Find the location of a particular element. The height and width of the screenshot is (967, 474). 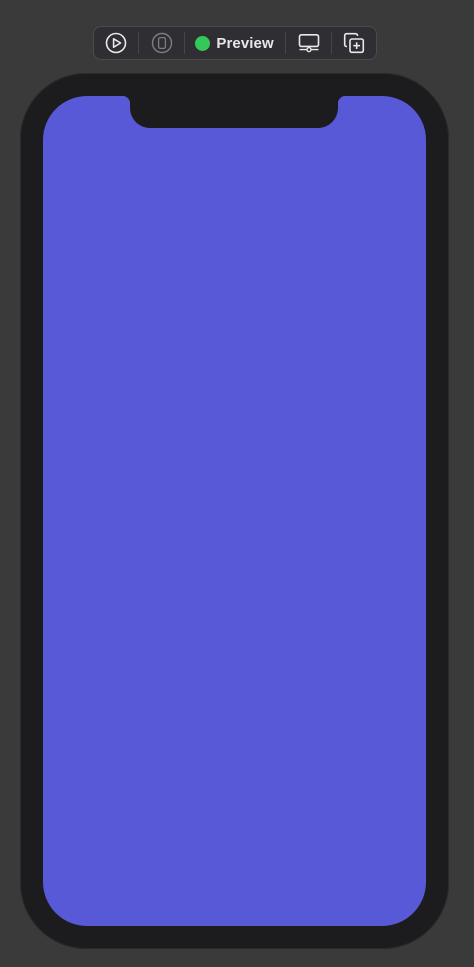

duplicate-preview-button is located at coordinates (354, 43).